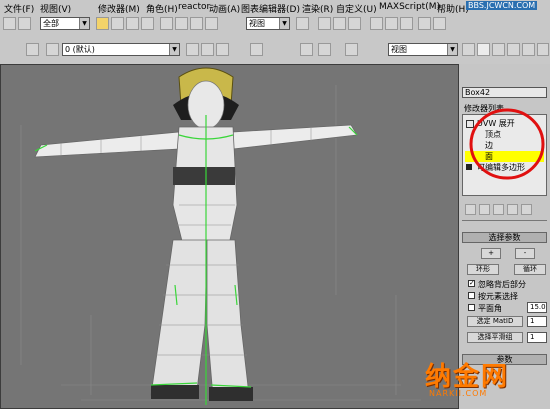  I want to click on grow-button: +, so click(491, 253).